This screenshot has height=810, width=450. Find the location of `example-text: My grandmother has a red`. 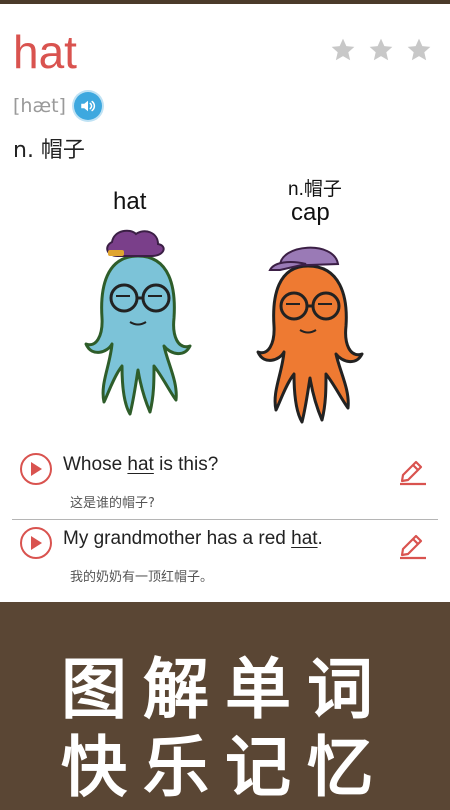

example-text: My grandmother has a red is located at coordinates (177, 538).